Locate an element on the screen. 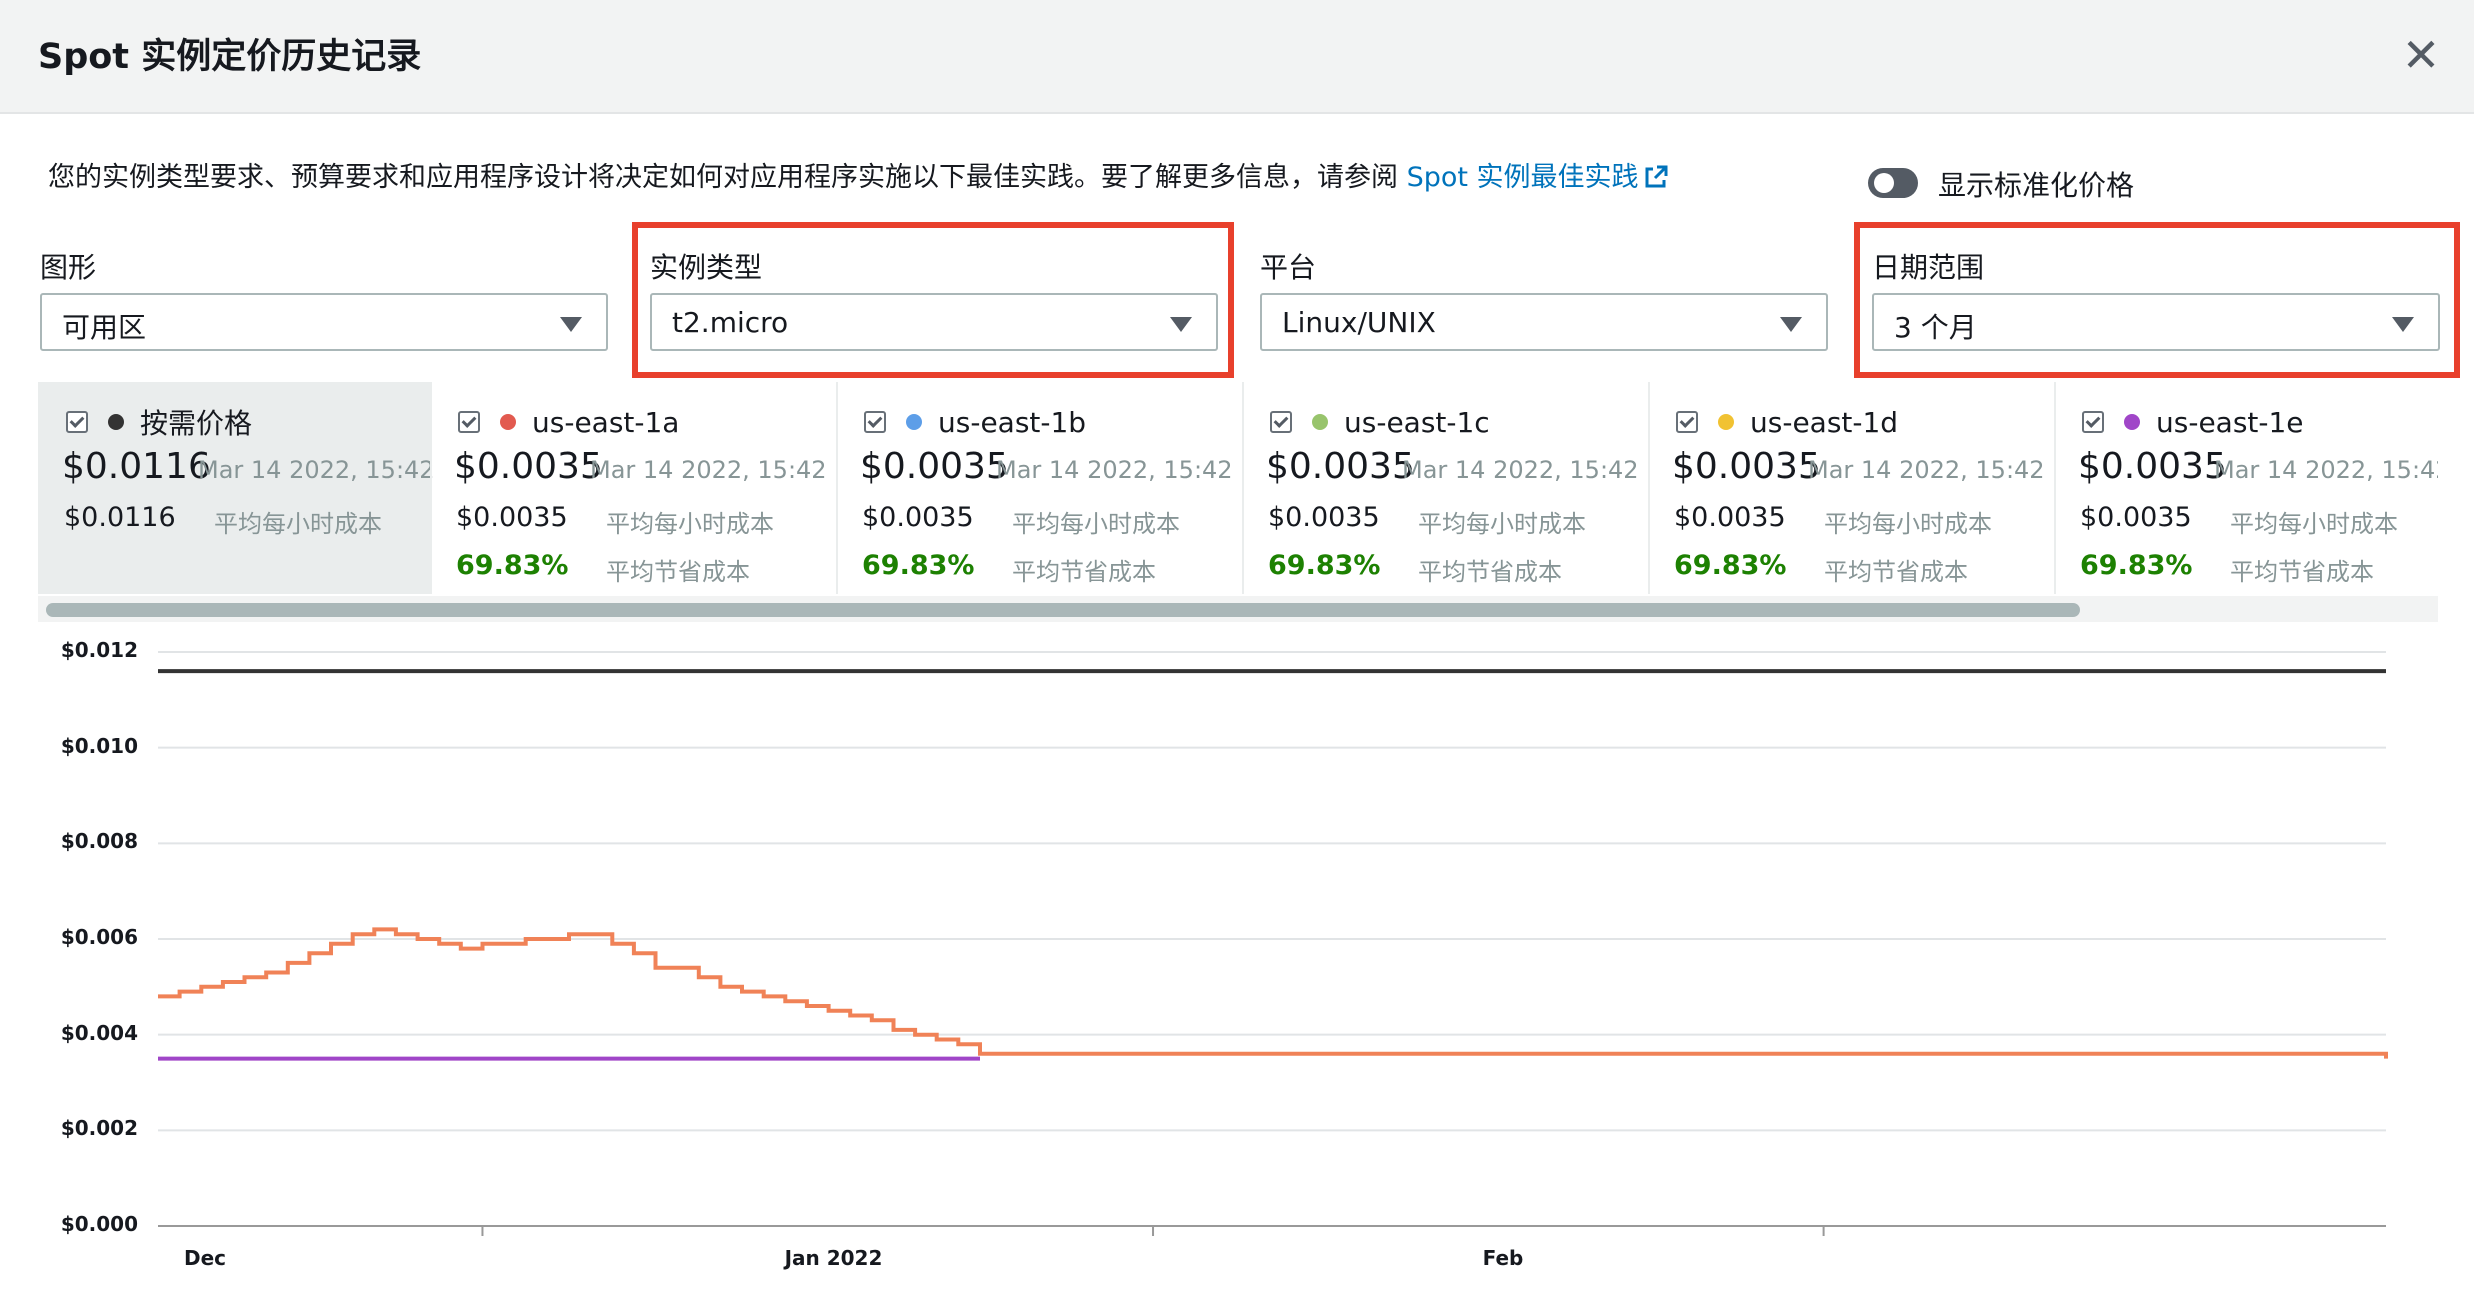 This screenshot has height=1314, width=2474. cards-scrollbar-thumb is located at coordinates (1063, 610).